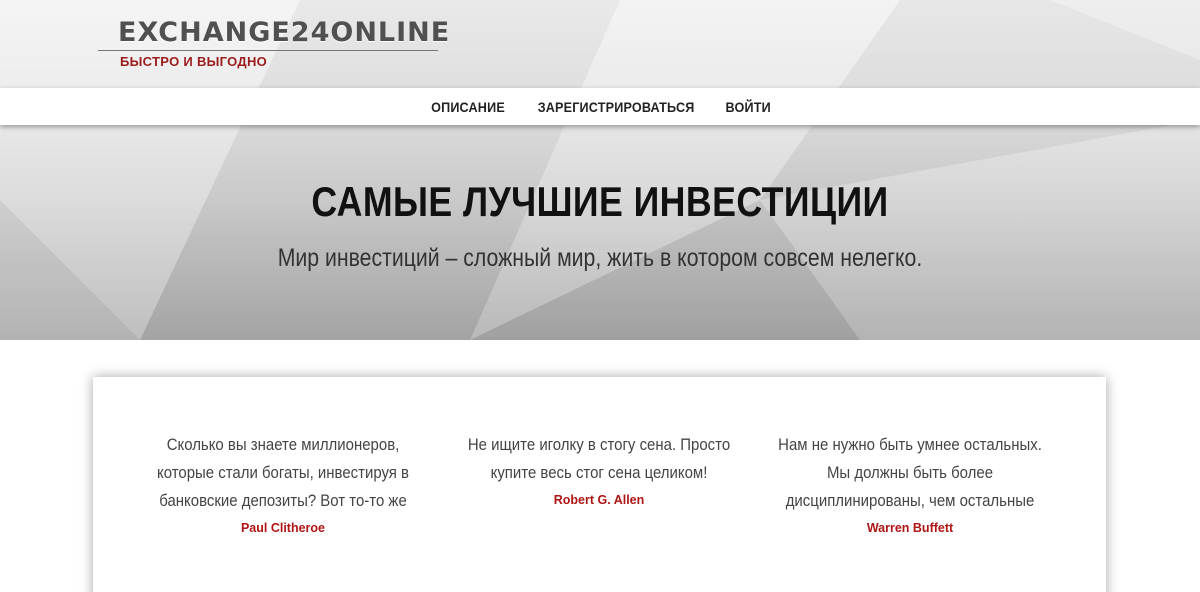 The height and width of the screenshot is (592, 1200). I want to click on nav-register-link: ЗАРЕГИСТРИРОВАТЬСЯ, so click(615, 107).